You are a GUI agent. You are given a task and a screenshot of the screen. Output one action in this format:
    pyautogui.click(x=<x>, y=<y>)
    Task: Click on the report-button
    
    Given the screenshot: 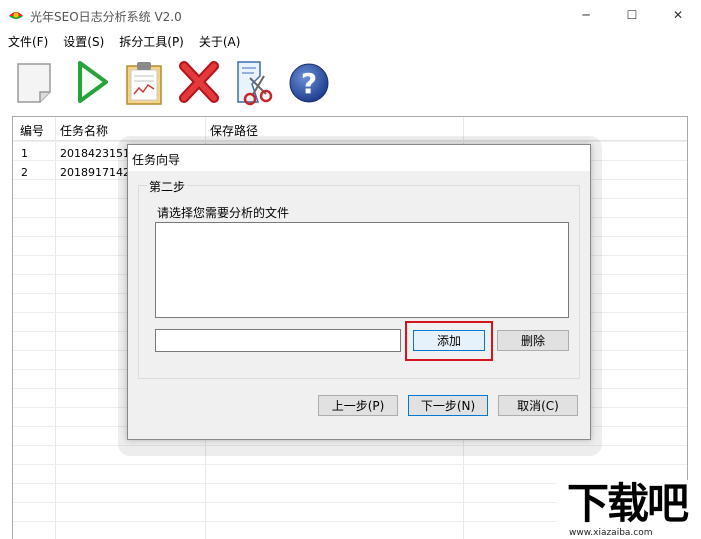 What is the action you would take?
    pyautogui.click(x=145, y=82)
    